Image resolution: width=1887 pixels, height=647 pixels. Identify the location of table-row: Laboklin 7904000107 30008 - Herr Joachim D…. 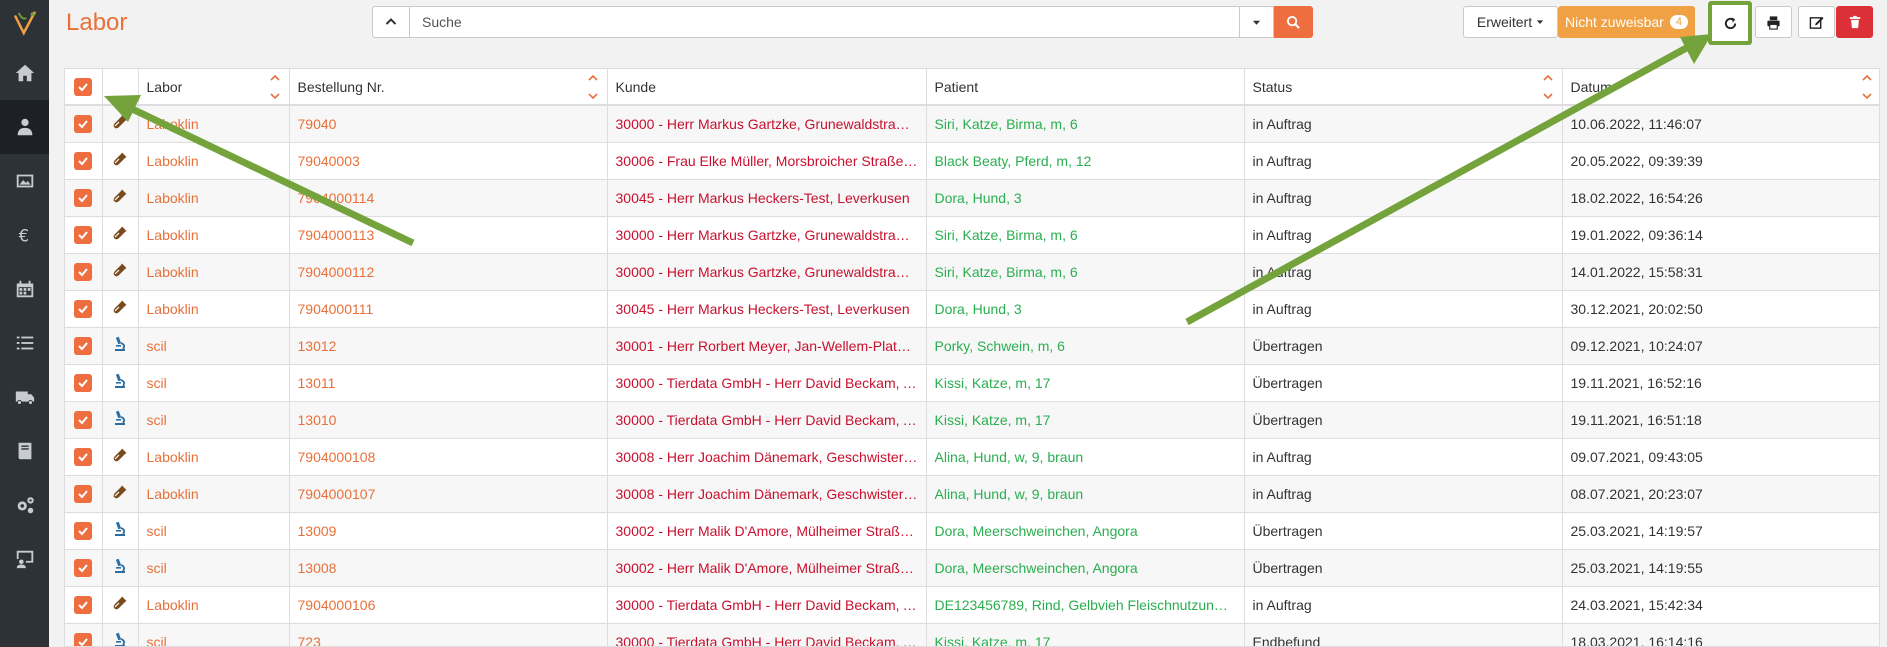
(972, 494).